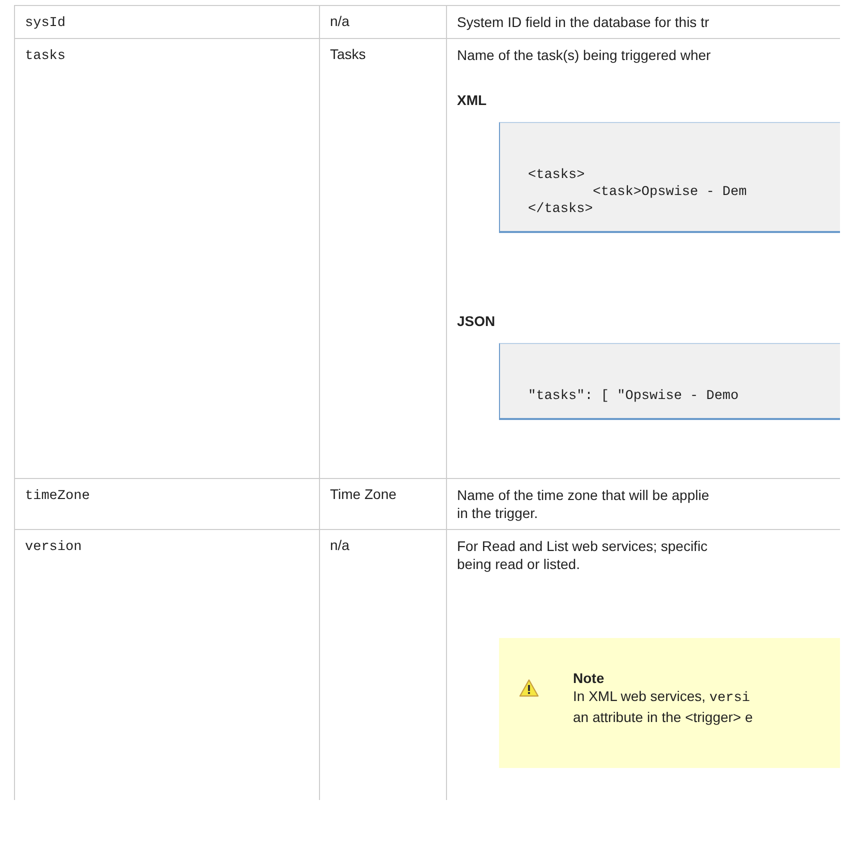 This screenshot has height=845, width=865. I want to click on section-heading: XML, so click(472, 100).